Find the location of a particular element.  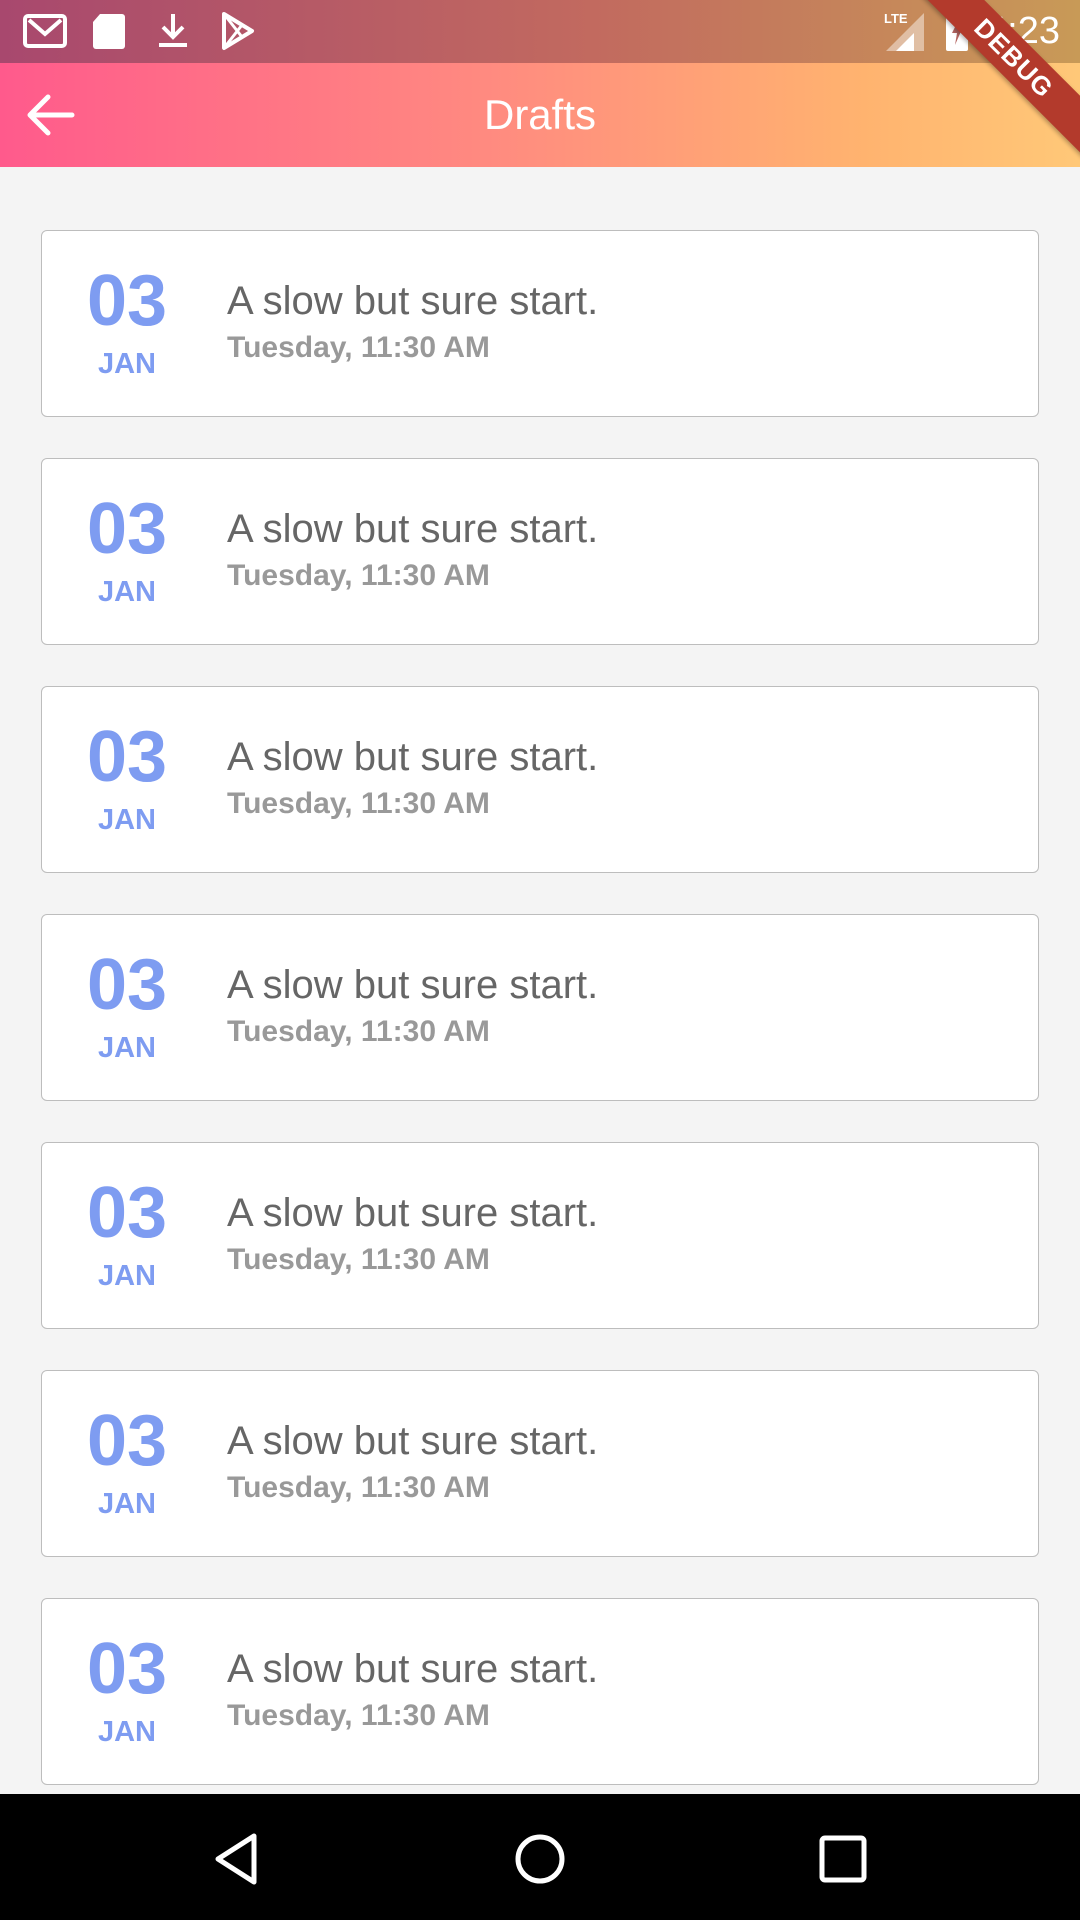

back-triangle-icon is located at coordinates (236, 1859).